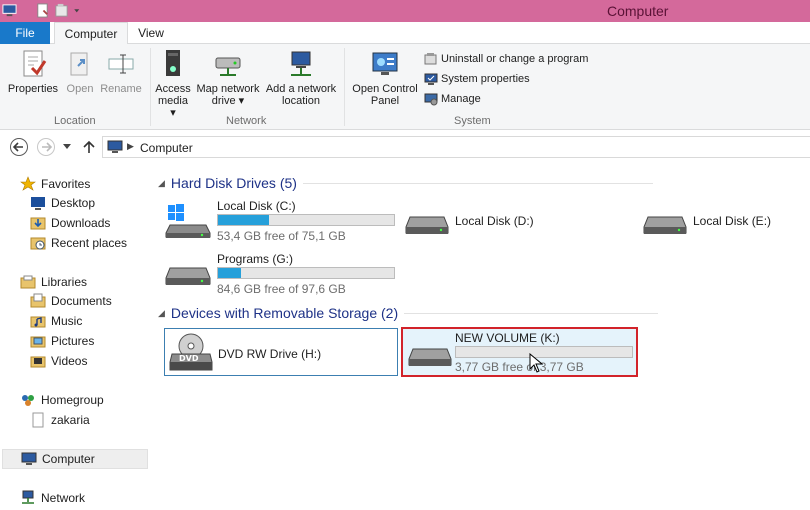 The image size is (810, 510). I want to click on map-drive-label-1: Map network, so click(228, 89).